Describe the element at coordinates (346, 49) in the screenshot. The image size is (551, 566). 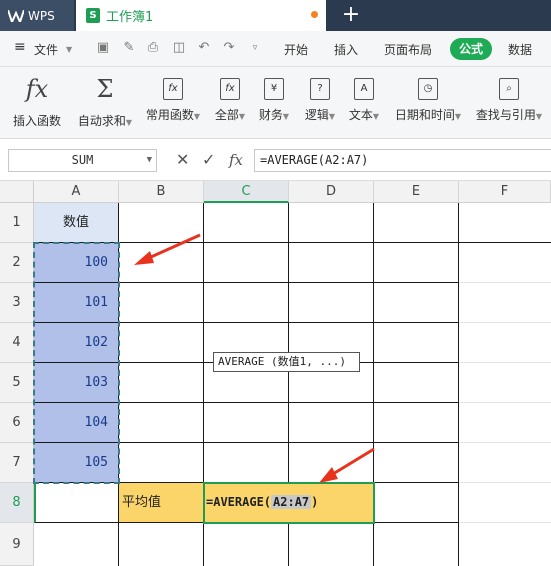
I see `tab-insert: 插入` at that location.